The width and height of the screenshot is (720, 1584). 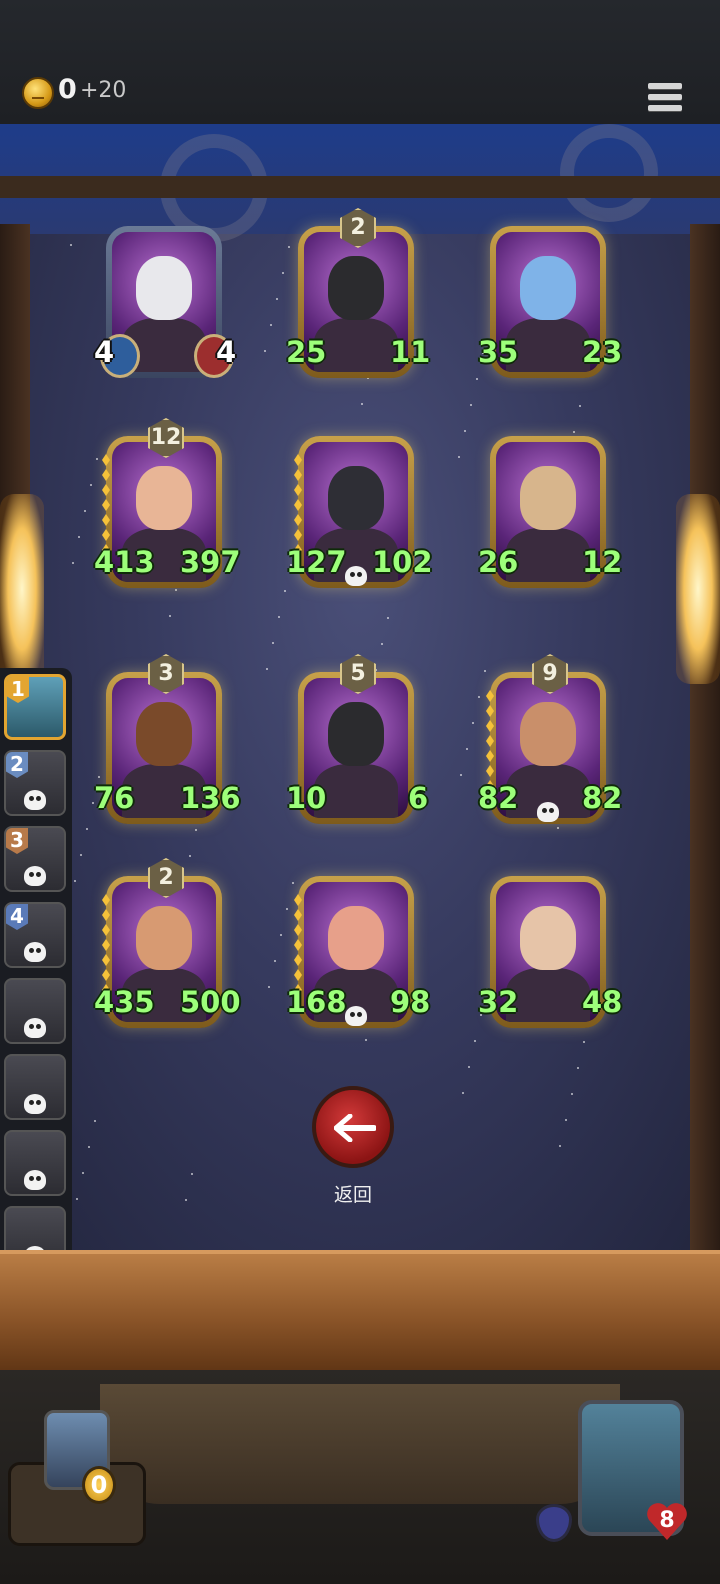 I want to click on gold-amount: 0, so click(x=67, y=89).